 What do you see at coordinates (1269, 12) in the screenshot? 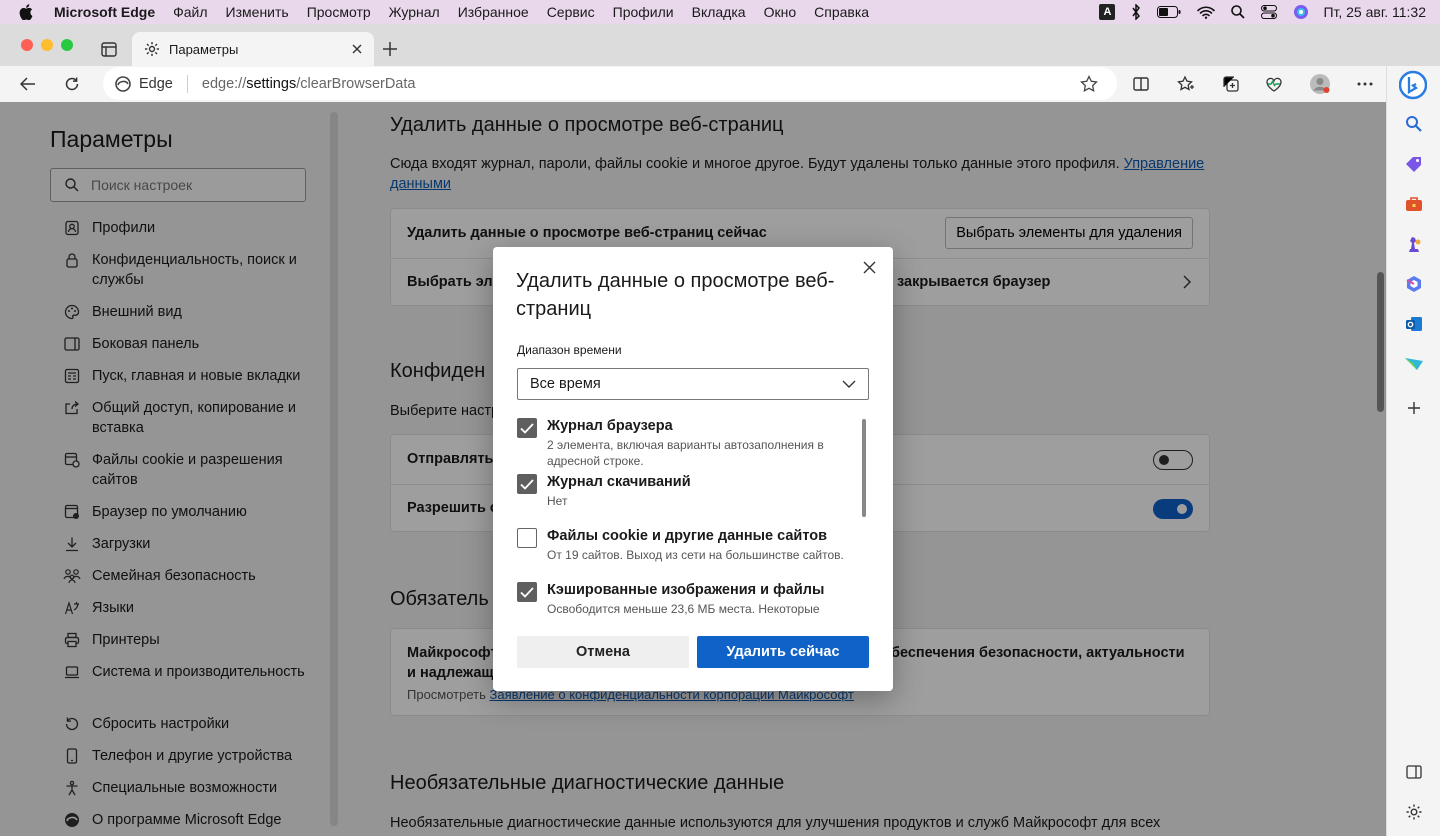
I see `control-center-icon` at bounding box center [1269, 12].